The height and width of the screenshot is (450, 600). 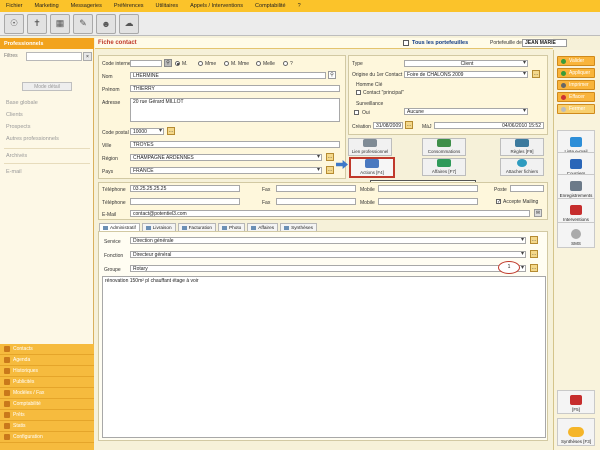 I want to click on civility-melle-radio, so click(x=258, y=63).